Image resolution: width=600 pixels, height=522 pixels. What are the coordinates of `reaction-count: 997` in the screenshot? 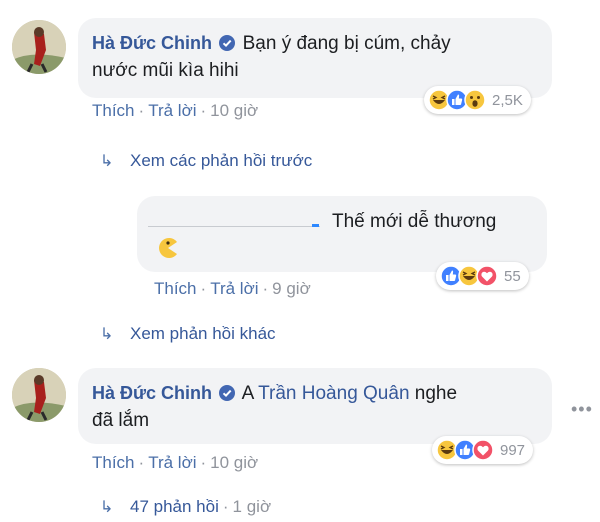 It's located at (513, 450).